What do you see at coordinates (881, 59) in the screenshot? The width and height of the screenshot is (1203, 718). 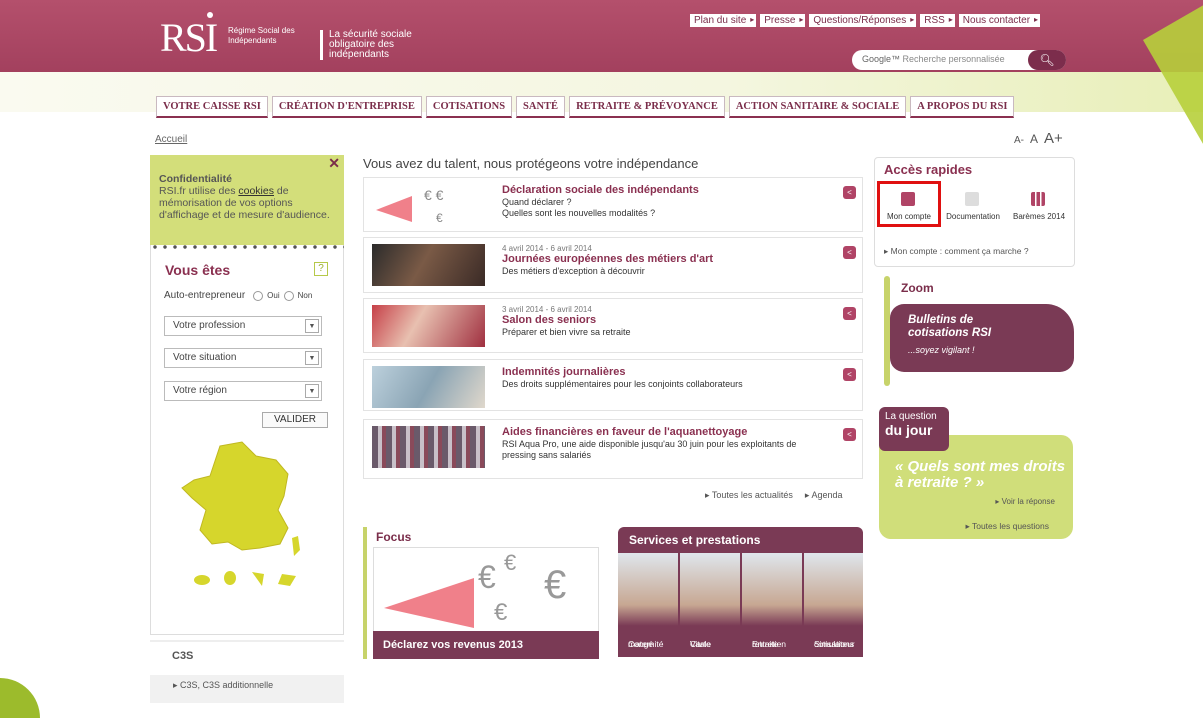 I see `google-label: Google™` at bounding box center [881, 59].